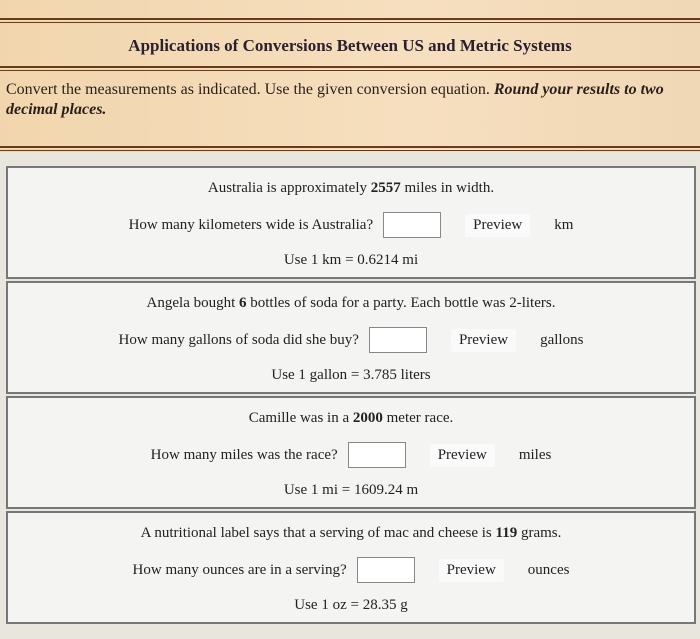 This screenshot has height=639, width=700. What do you see at coordinates (447, 188) in the screenshot?
I see `statement-text: miles in width.` at bounding box center [447, 188].